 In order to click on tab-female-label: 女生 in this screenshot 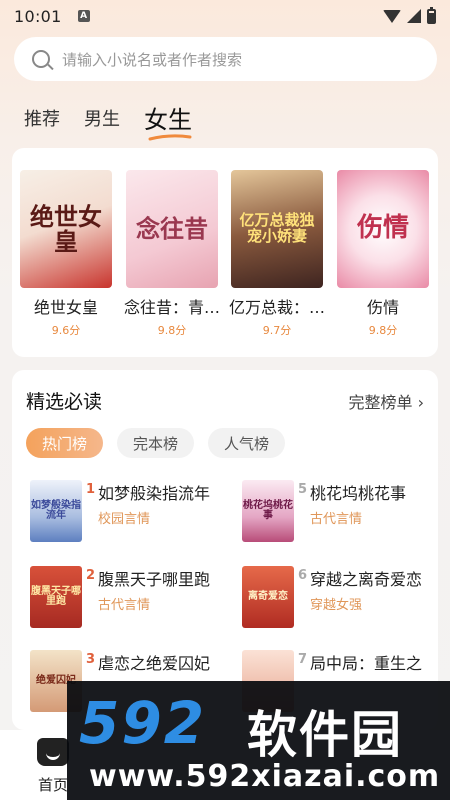, I will do `click(168, 120)`.